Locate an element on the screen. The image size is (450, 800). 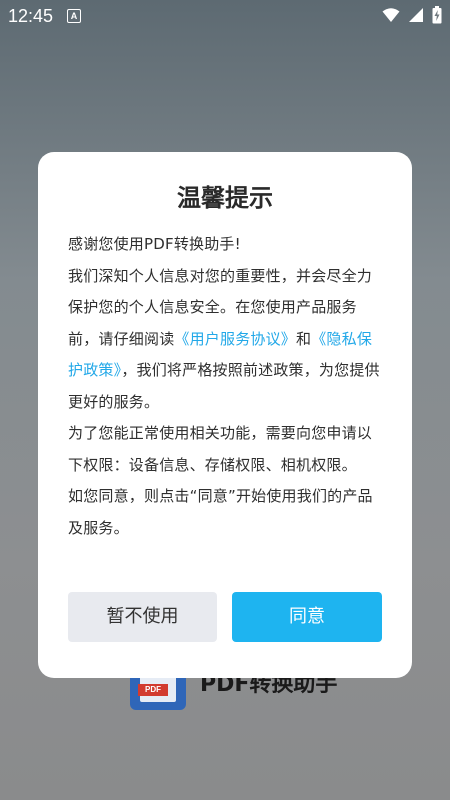
pdf-tag: PDF is located at coordinates (153, 690).